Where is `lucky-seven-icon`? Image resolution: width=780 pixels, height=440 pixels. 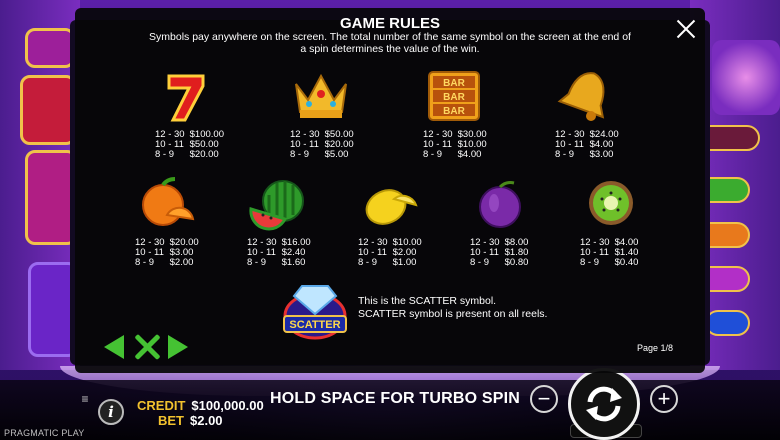 lucky-seven-icon is located at coordinates (186, 98).